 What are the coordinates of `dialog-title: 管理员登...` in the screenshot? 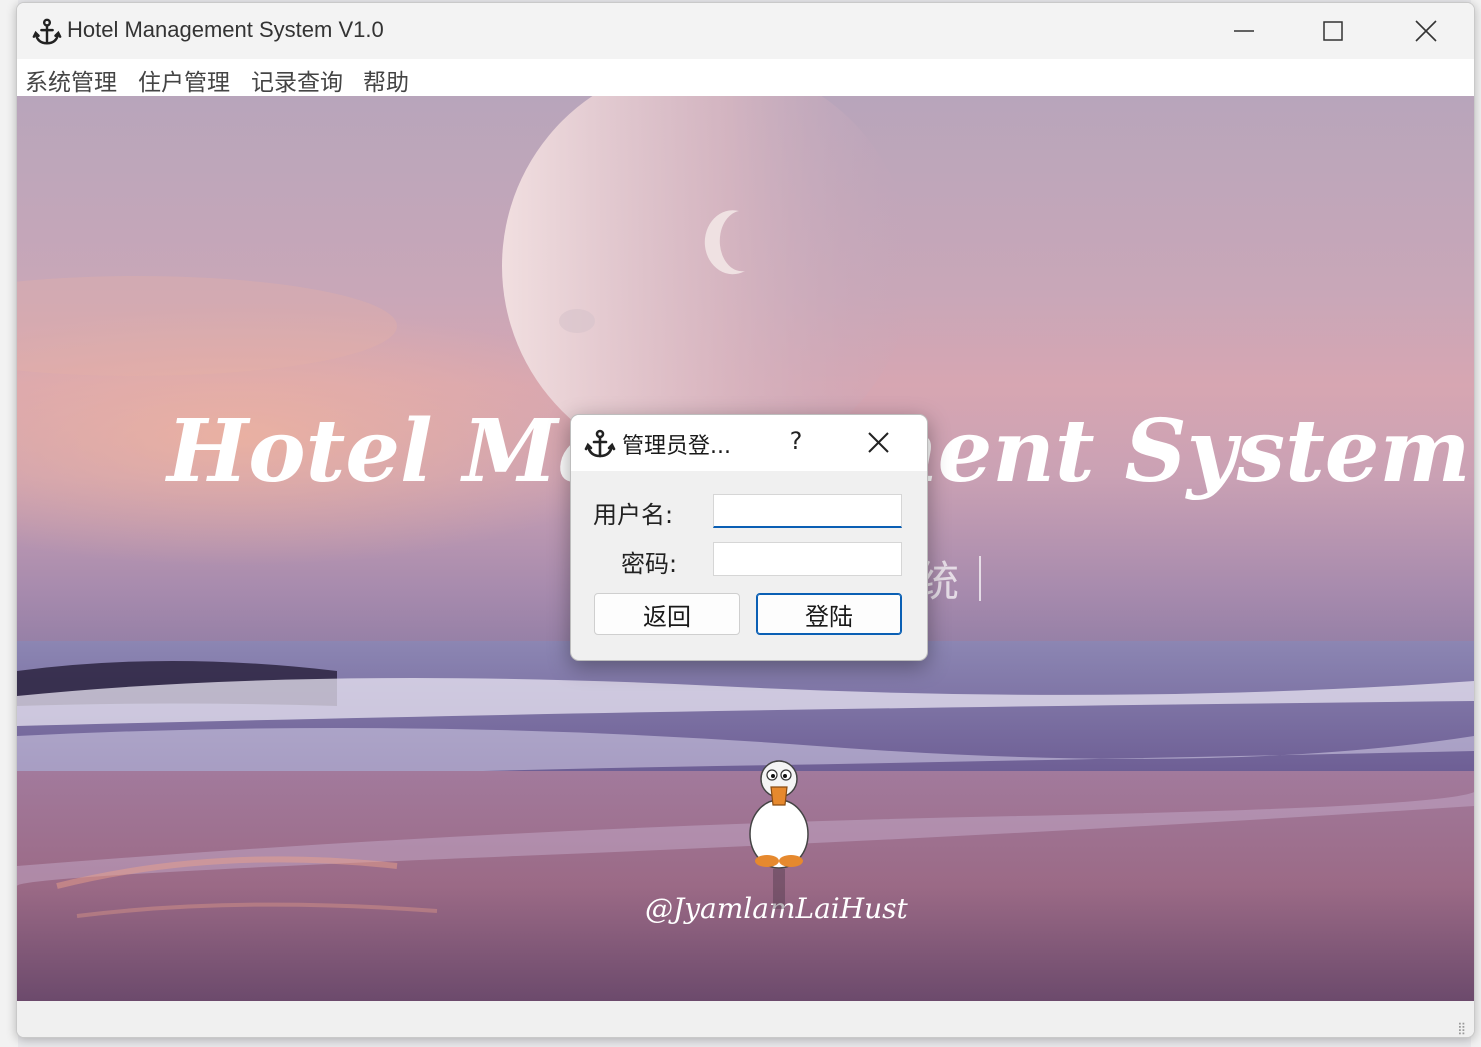 It's located at (676, 446).